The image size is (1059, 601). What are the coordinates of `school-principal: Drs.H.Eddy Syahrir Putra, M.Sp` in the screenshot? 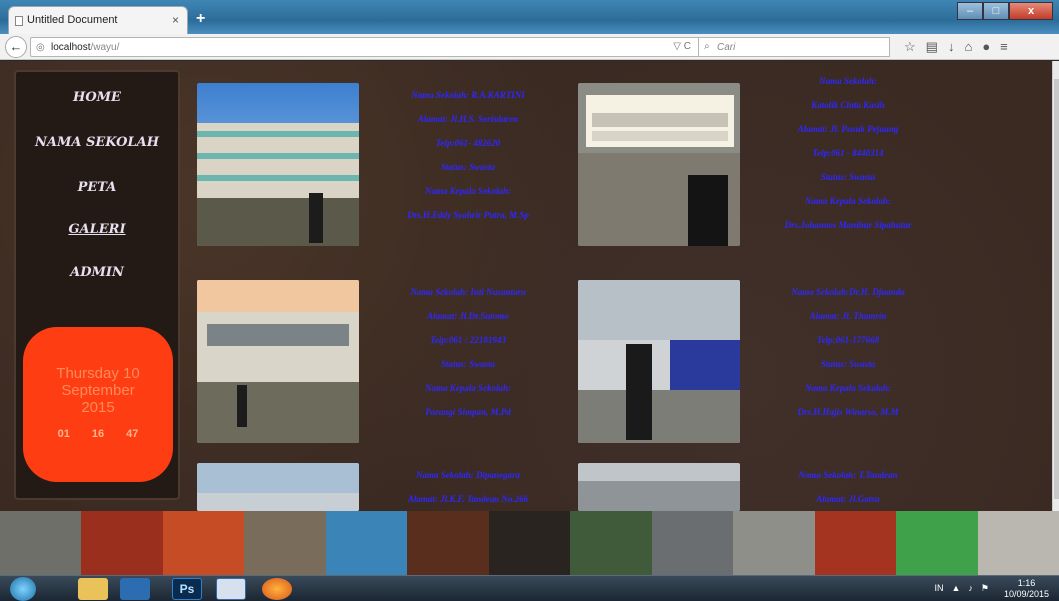 It's located at (468, 215).